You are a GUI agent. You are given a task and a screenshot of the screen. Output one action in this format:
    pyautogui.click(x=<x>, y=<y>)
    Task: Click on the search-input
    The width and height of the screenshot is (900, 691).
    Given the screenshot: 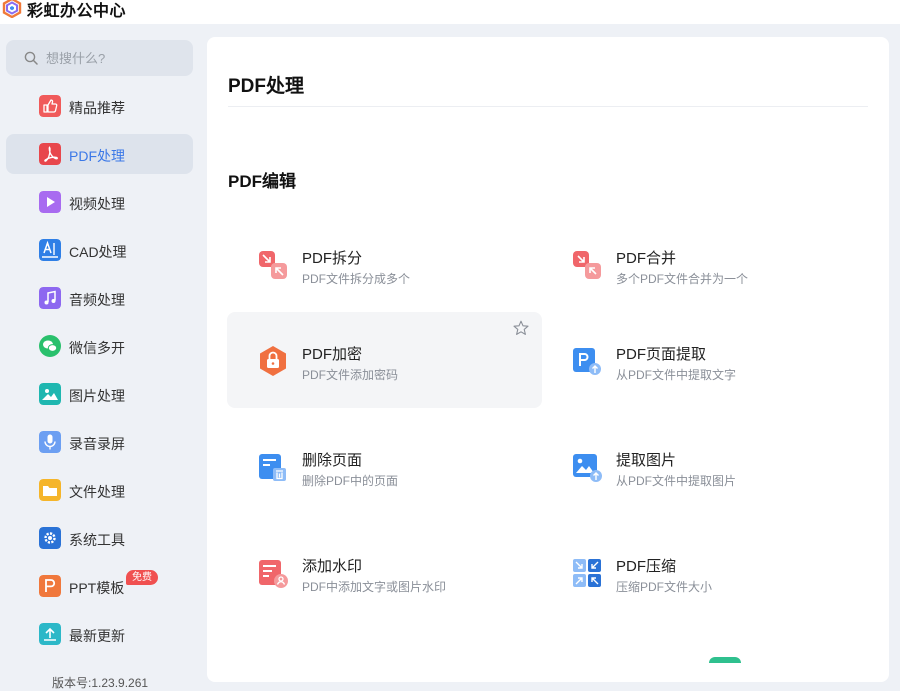 What is the action you would take?
    pyautogui.click(x=116, y=58)
    